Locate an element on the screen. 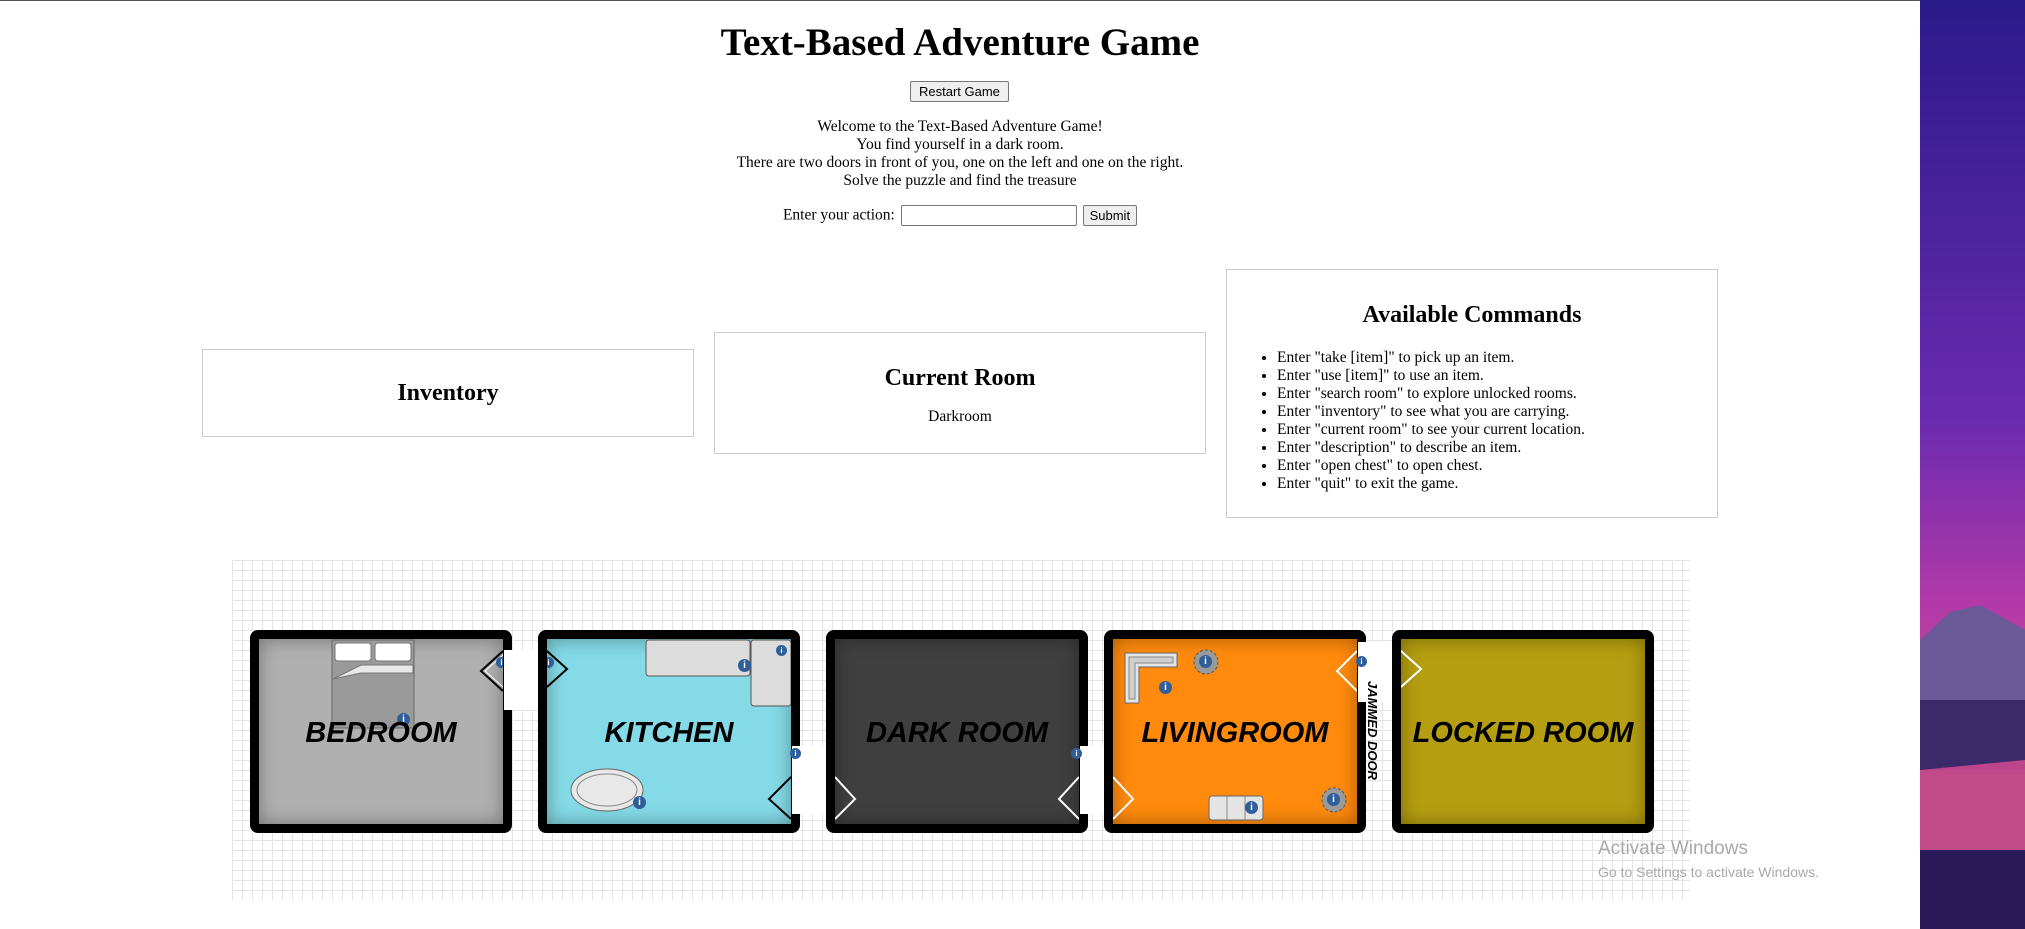 The image size is (2025, 929). current-room-value: Darkroom is located at coordinates (960, 416).